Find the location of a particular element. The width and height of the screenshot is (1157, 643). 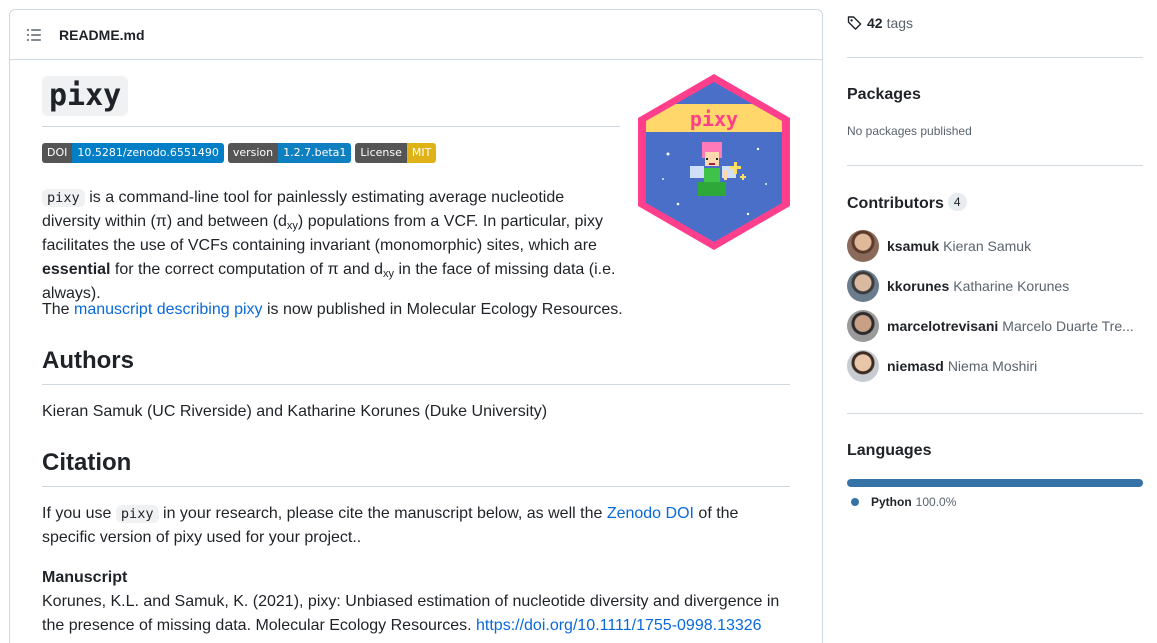

zenodo-doi-link: Zenodo DOI is located at coordinates (650, 513).